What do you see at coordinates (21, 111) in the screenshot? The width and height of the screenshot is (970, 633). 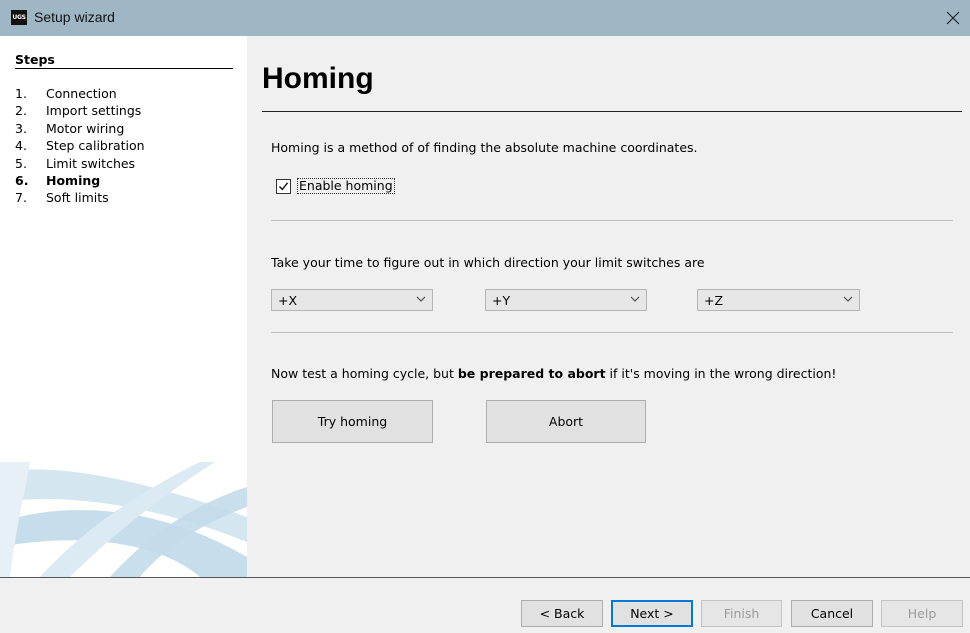 I see `step-number: 2.` at bounding box center [21, 111].